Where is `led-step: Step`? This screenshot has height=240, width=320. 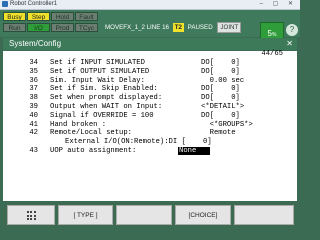
led-step: Step is located at coordinates (38, 16).